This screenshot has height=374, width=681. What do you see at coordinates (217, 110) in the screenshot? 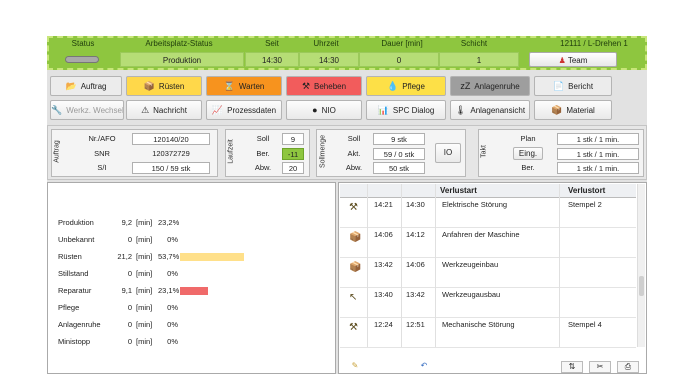
I see `action-icon: 📈` at bounding box center [217, 110].